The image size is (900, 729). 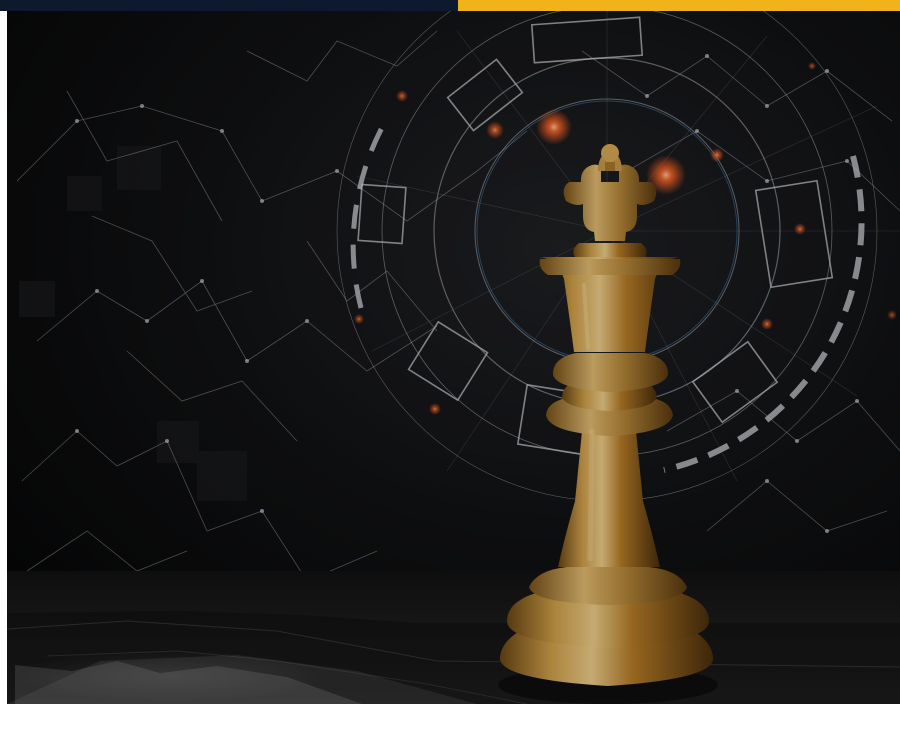 I want to click on top-bar-dark-segment, so click(x=229, y=5).